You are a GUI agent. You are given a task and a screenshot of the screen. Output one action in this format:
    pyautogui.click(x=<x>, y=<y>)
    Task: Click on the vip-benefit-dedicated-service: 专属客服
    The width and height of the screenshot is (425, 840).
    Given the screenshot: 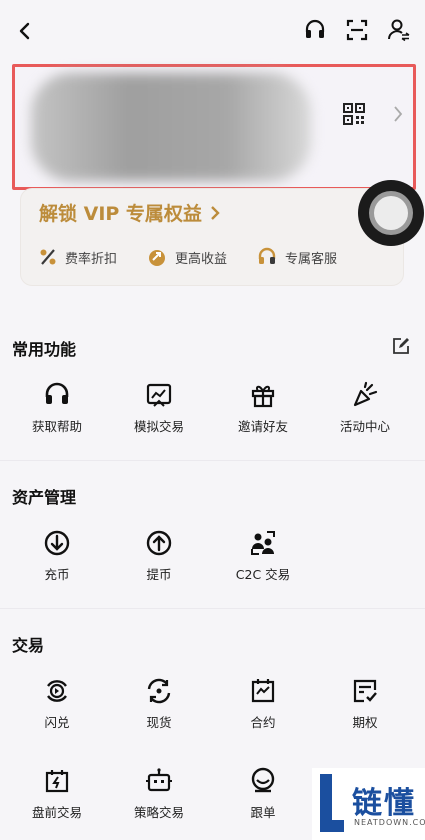 What is the action you would take?
    pyautogui.click(x=297, y=257)
    